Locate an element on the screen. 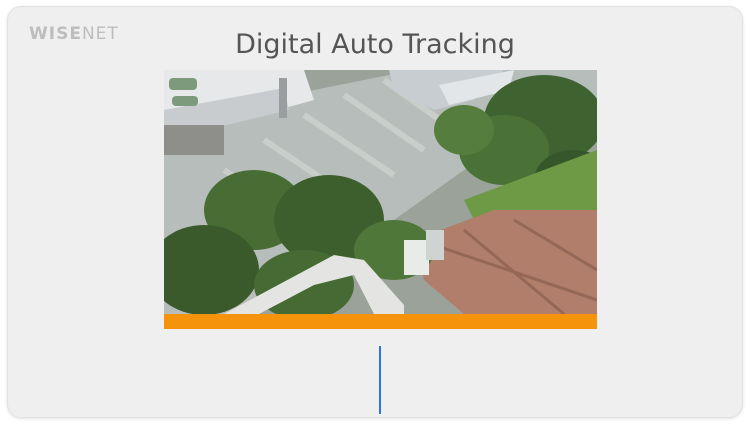 The width and height of the screenshot is (749, 425). video-progress-fill is located at coordinates (380, 321).